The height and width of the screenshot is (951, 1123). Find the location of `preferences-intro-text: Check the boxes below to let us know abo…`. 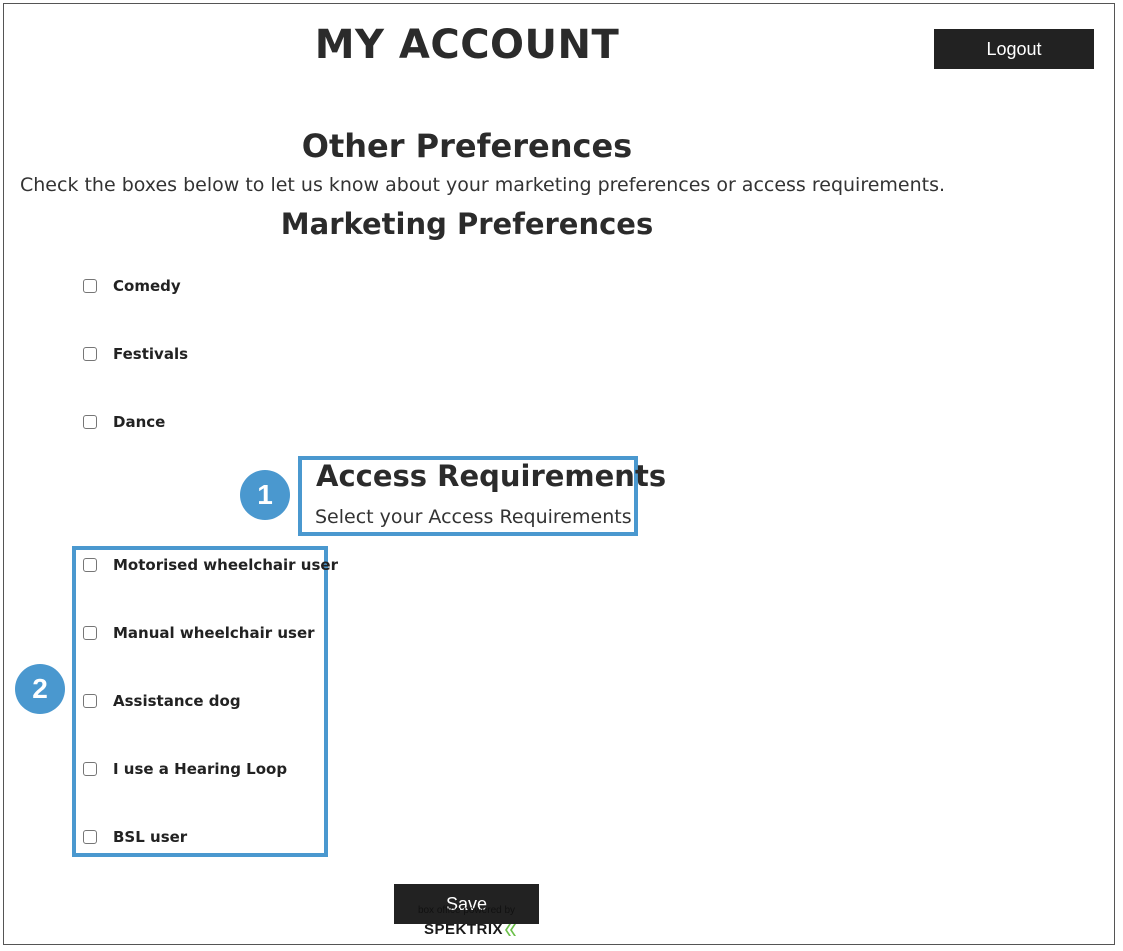

preferences-intro-text: Check the boxes below to let us know abo… is located at coordinates (483, 185).